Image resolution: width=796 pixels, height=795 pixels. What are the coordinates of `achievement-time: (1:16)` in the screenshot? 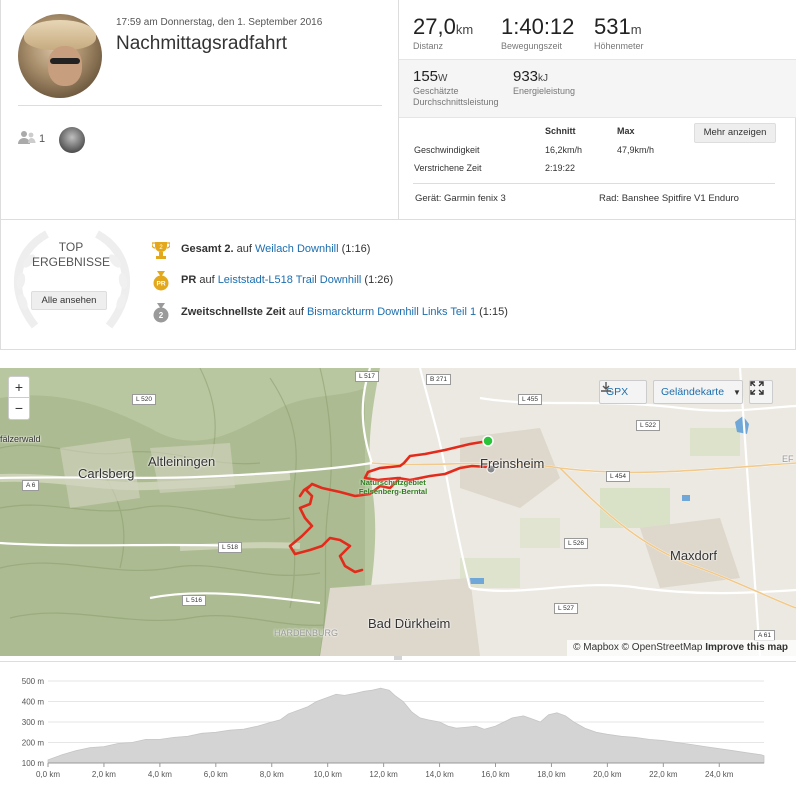 It's located at (354, 249).